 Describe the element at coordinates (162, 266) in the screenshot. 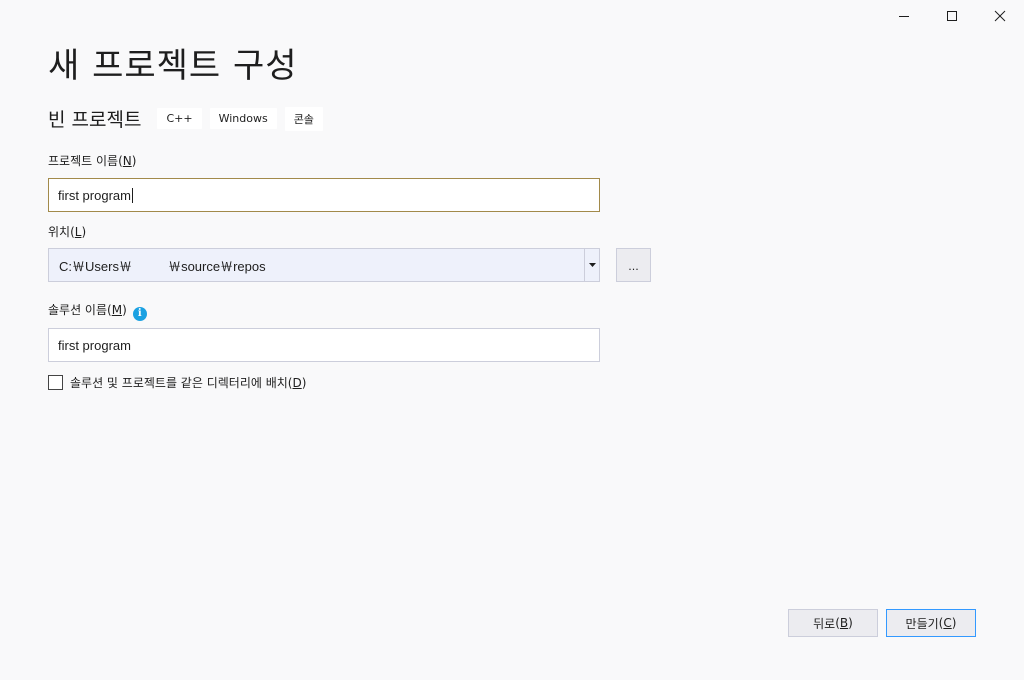

I see `location-value: C:￦Users￦ ￦source￦repos` at that location.